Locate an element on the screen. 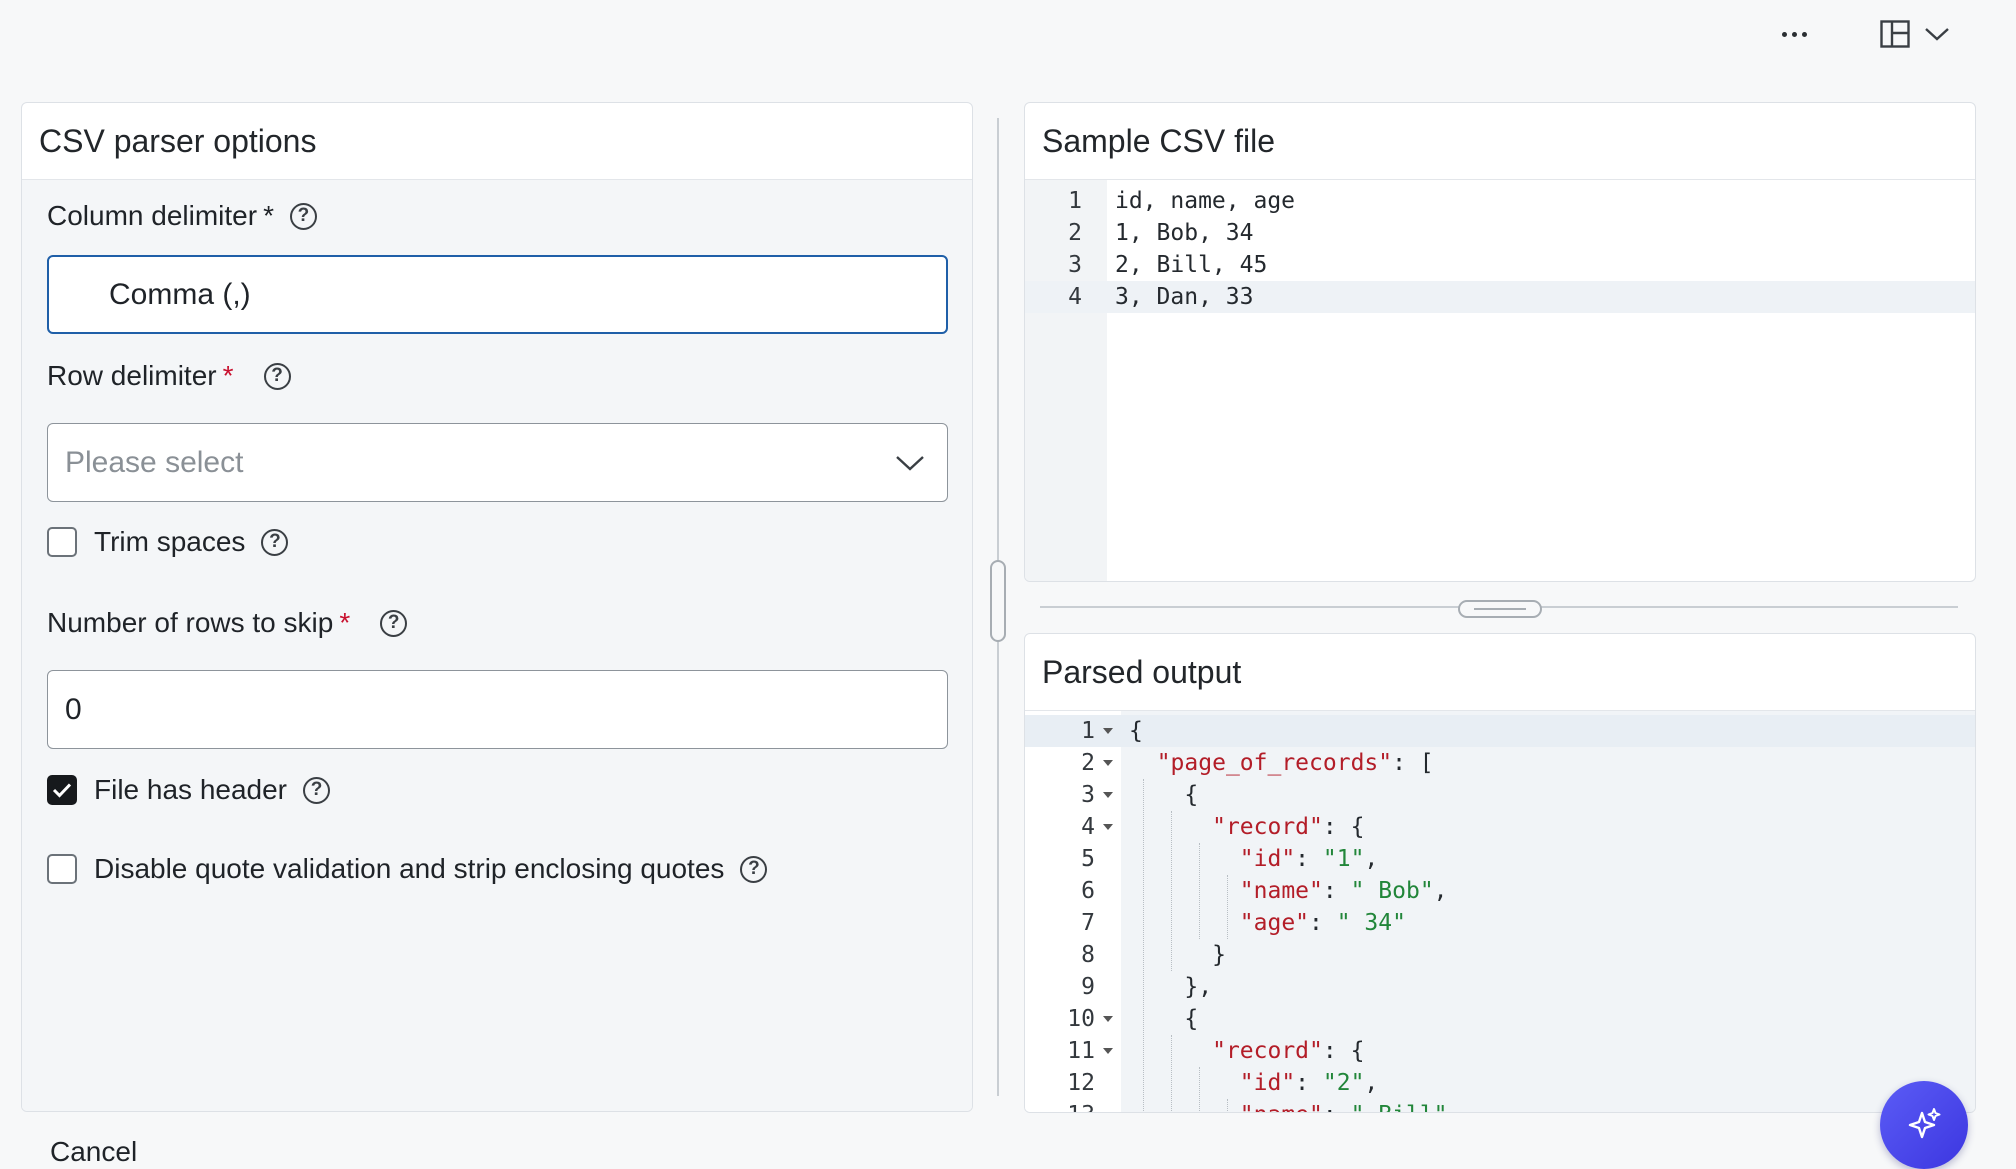 This screenshot has width=2016, height=1169. code-line: 2 "page_of_records": [ is located at coordinates (1500, 763).